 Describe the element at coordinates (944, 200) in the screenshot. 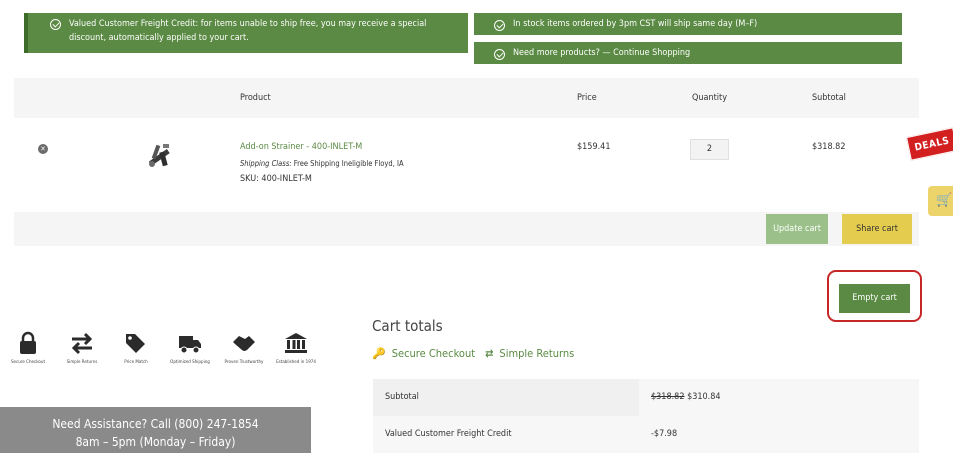

I see `cart-icon: 🛒` at that location.